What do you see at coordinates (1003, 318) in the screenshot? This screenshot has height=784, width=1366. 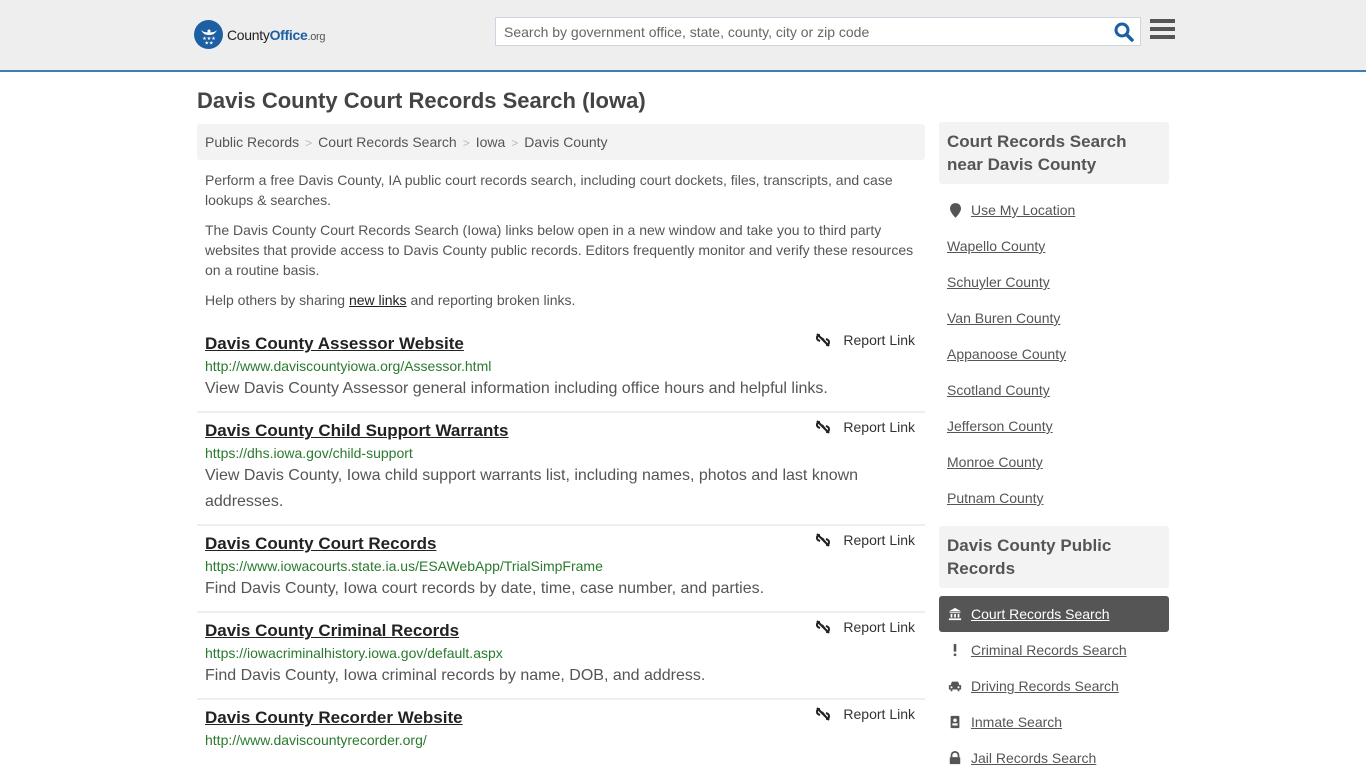 I see `nearby-county-link: Van Buren County` at bounding box center [1003, 318].